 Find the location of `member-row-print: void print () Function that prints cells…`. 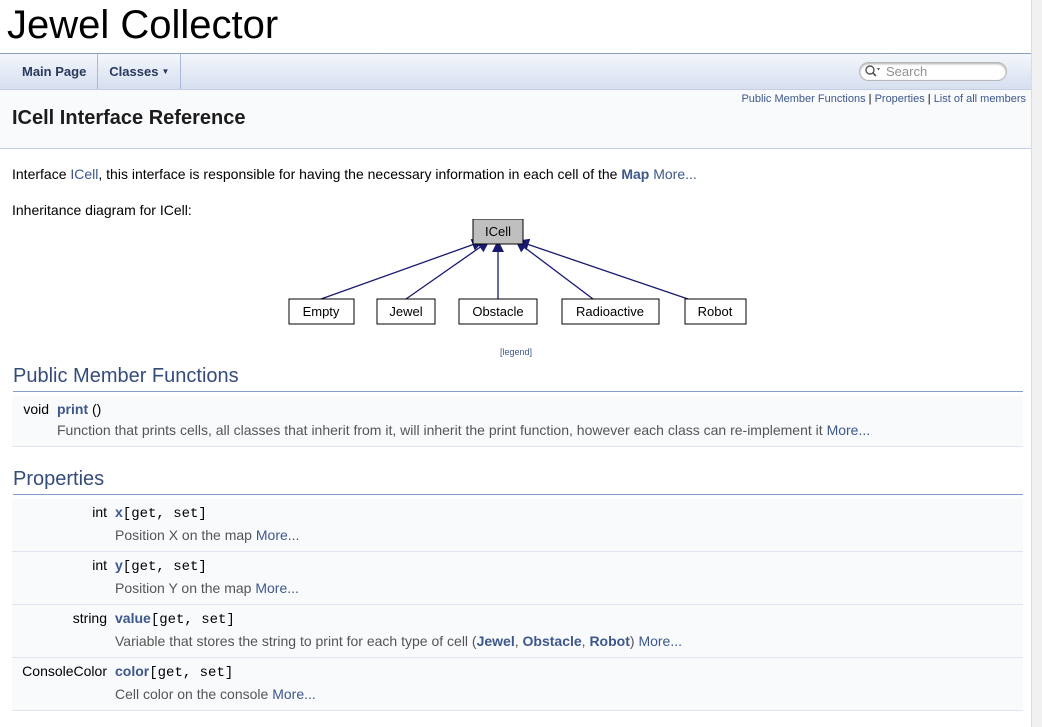

member-row-print: void print () Function that prints cells… is located at coordinates (517, 421).